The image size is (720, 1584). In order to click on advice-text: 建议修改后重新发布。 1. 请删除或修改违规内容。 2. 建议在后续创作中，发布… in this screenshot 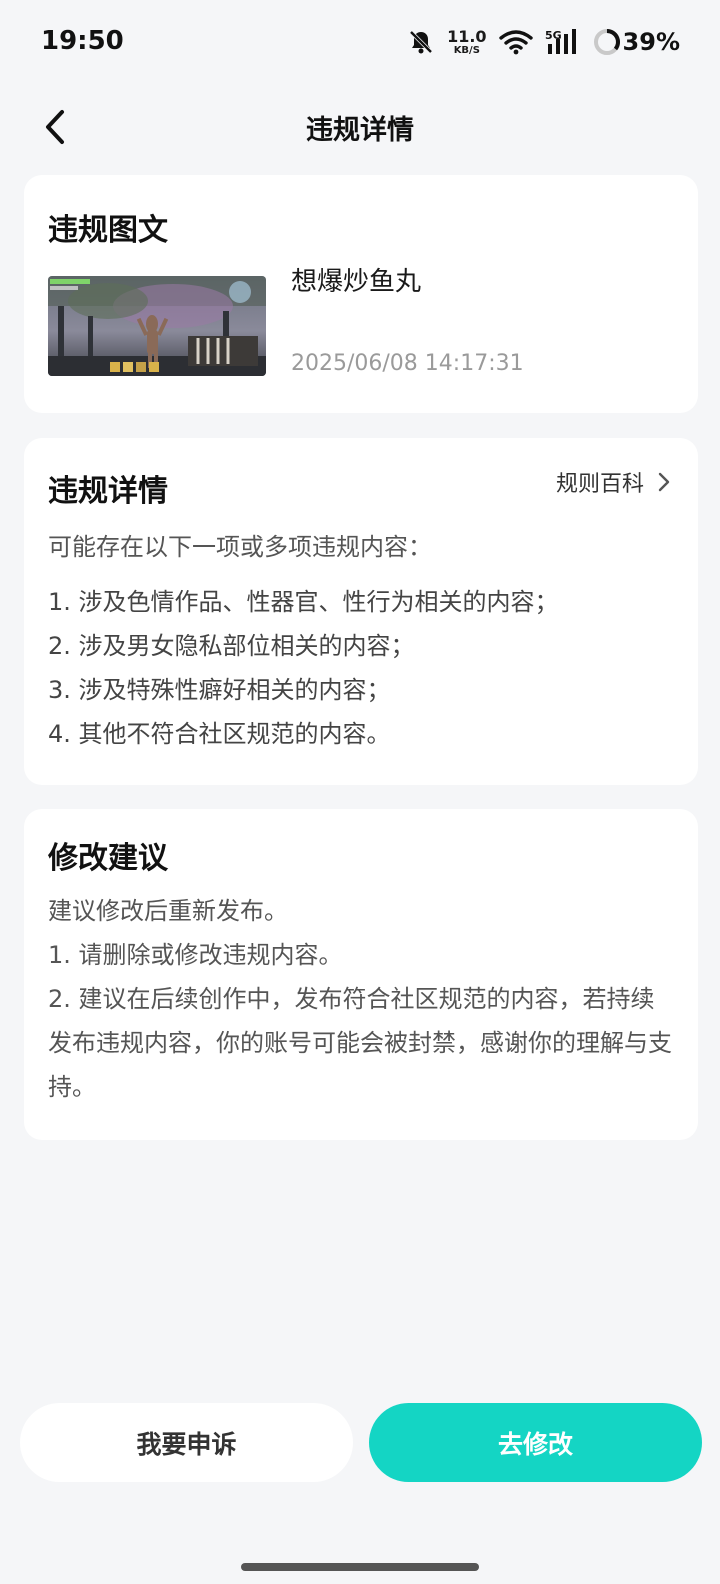, I will do `click(363, 999)`.